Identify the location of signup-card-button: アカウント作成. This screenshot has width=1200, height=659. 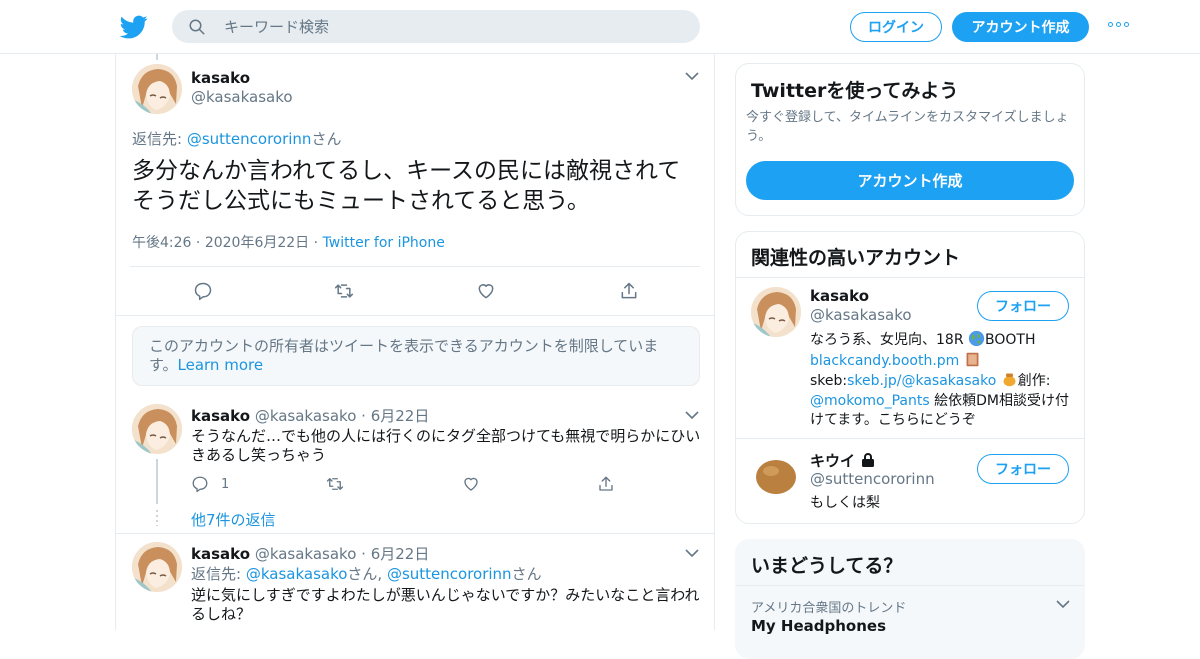
(910, 180).